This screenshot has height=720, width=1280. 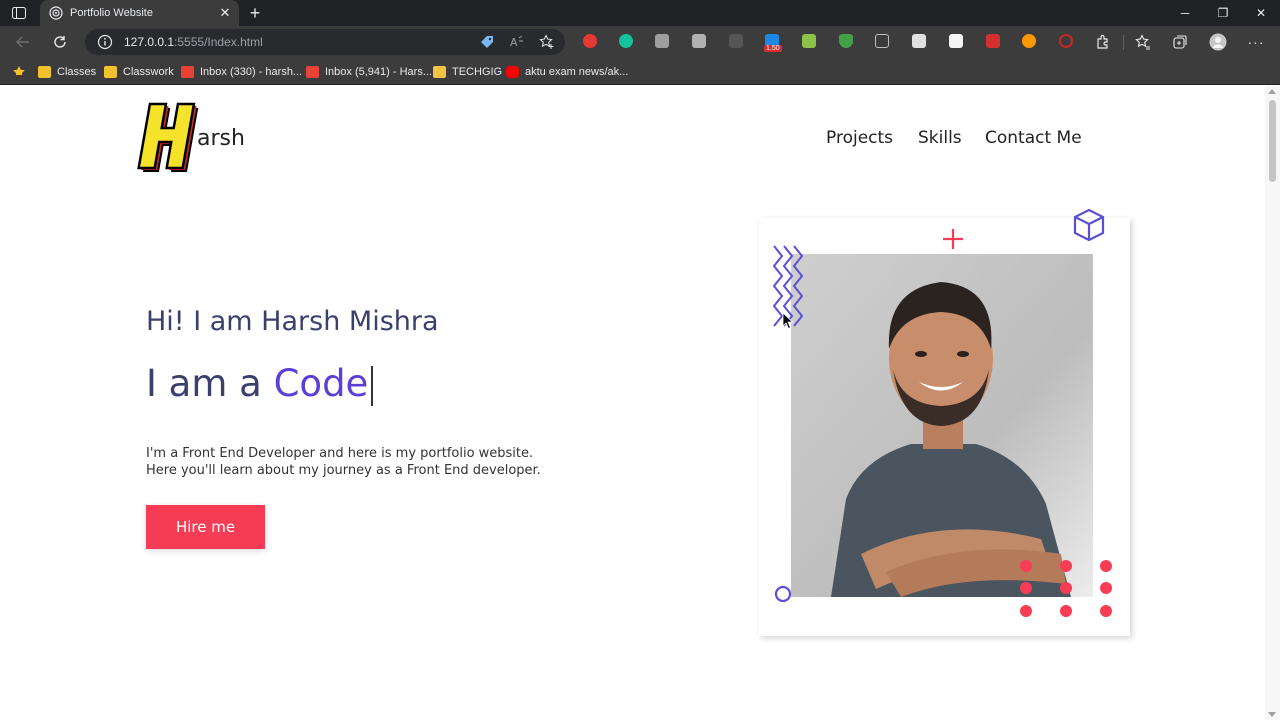 I want to click on bookmark-star-icon, so click(x=19, y=71).